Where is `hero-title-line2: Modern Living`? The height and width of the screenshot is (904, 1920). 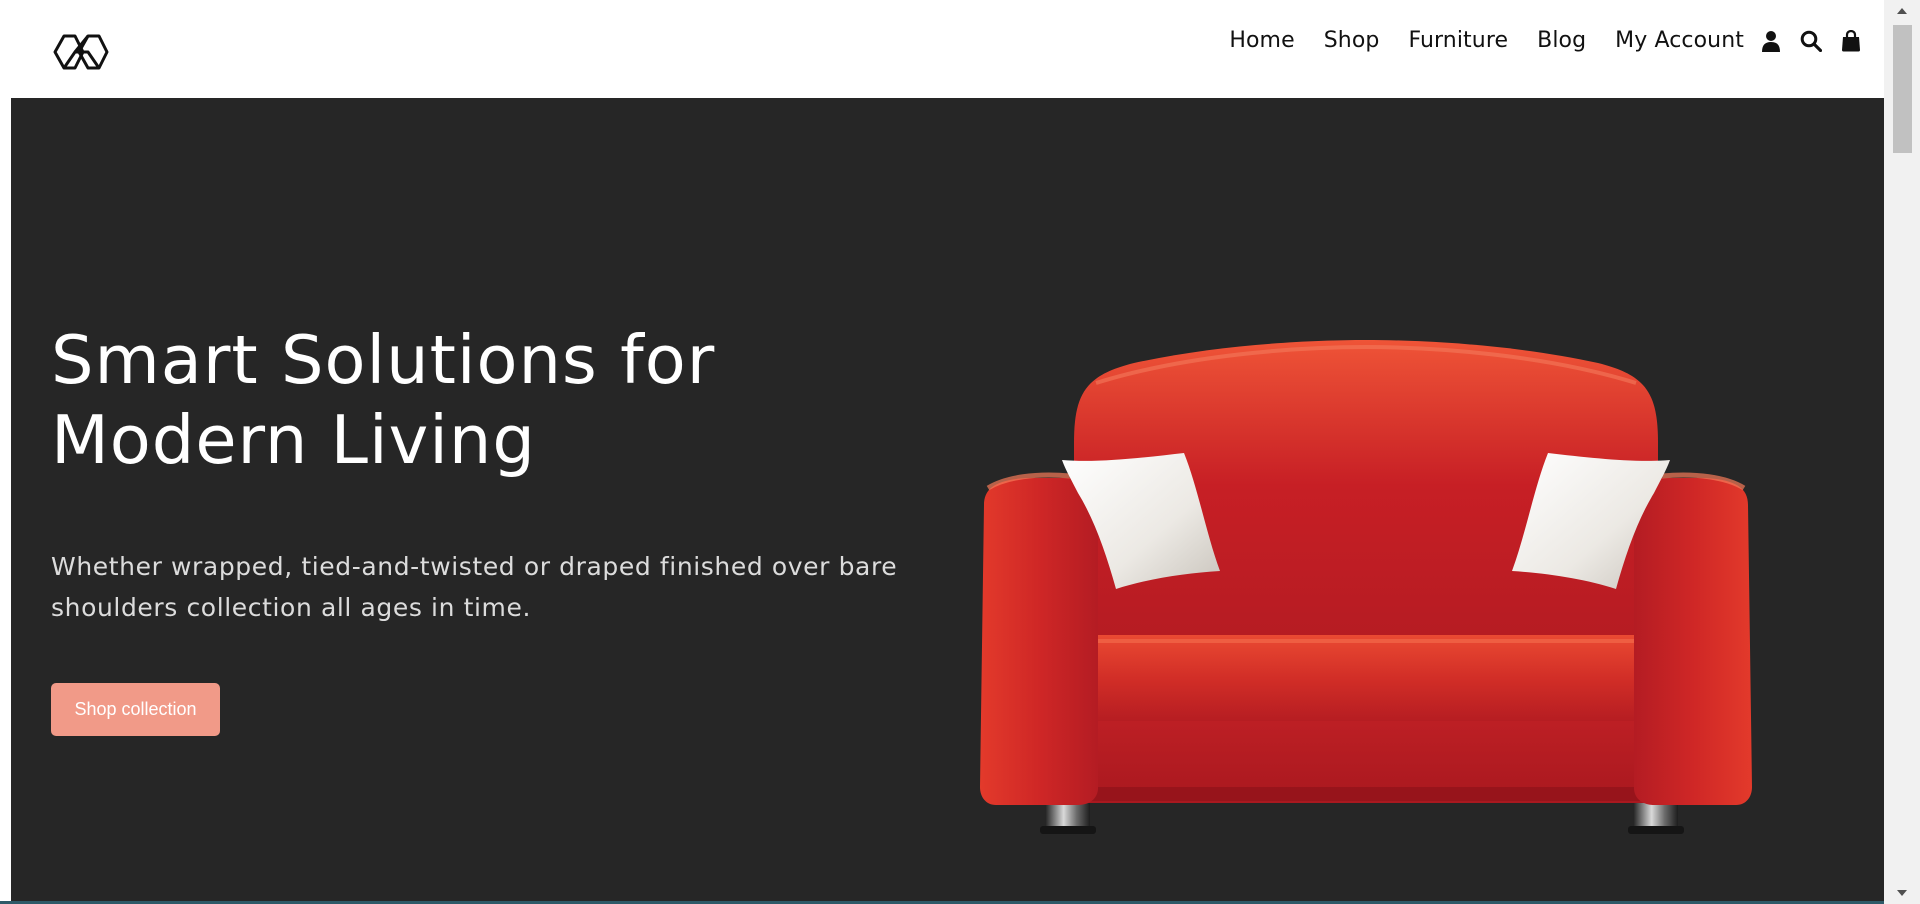
hero-title-line2: Modern Living is located at coordinates (293, 440).